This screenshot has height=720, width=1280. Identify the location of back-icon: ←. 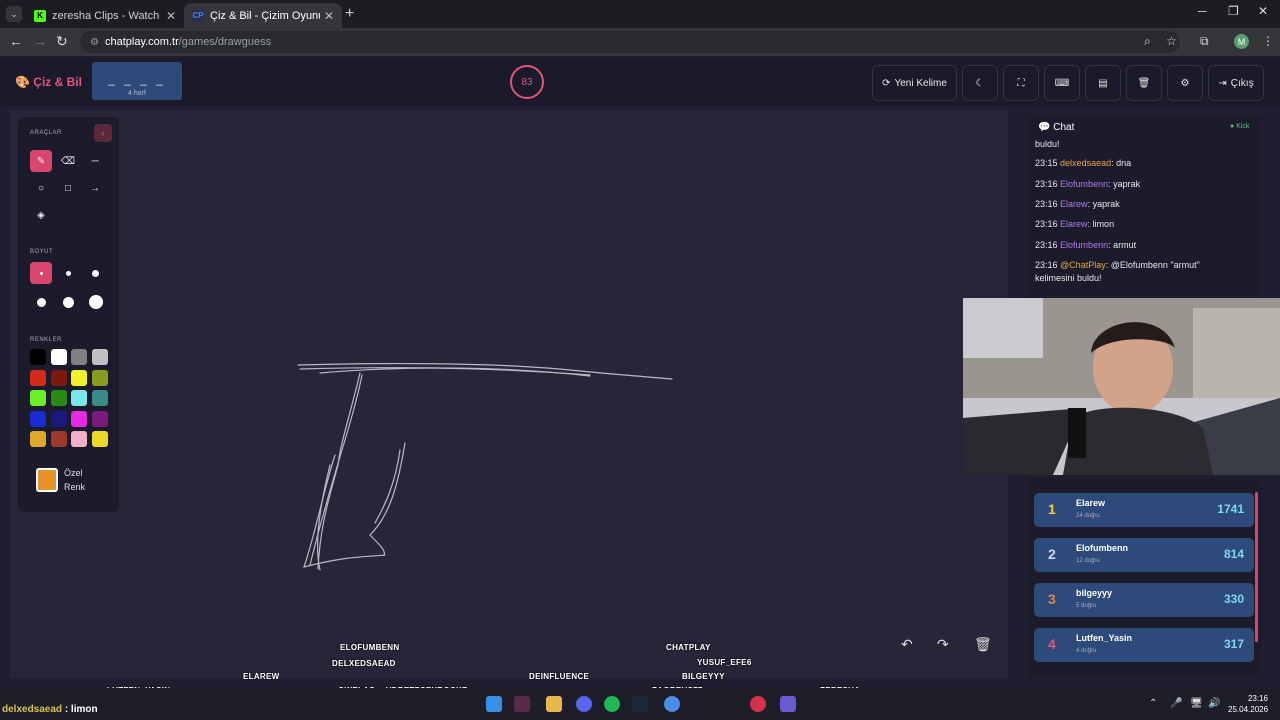
(16, 41).